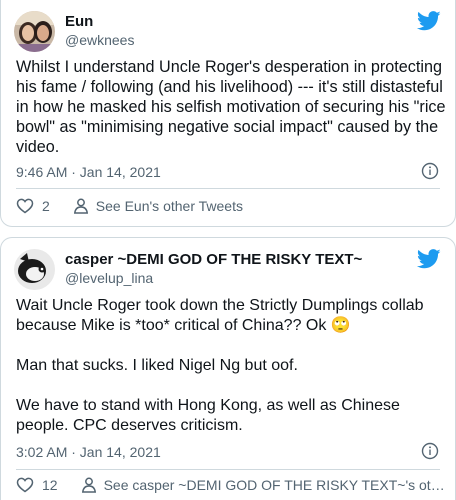 This screenshot has height=500, width=456. I want to click on author-handle: @ewknees, so click(99, 40).